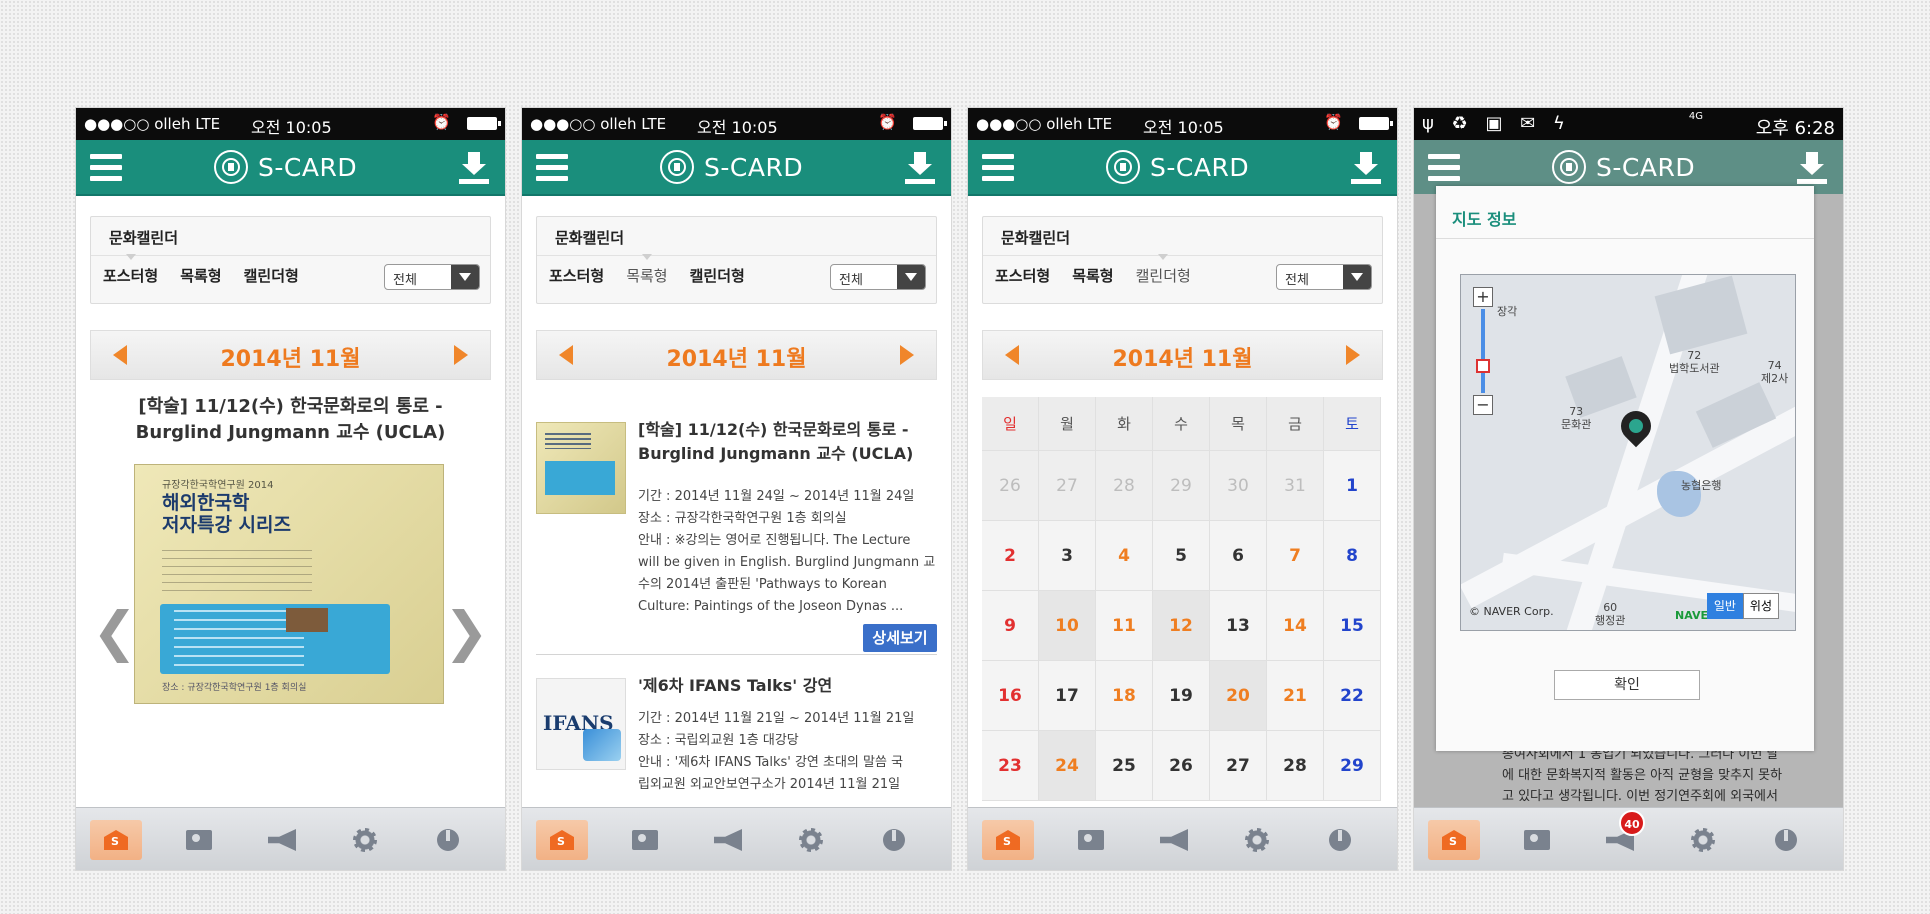 This screenshot has width=1930, height=914. I want to click on calendar-day-event: 4, so click(1124, 556).